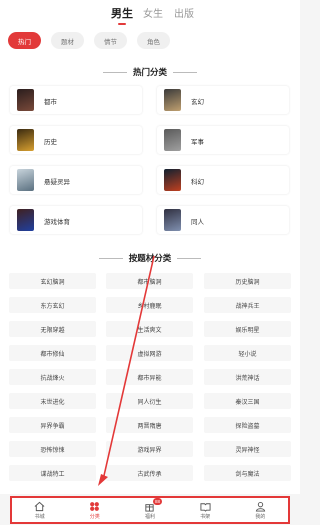  What do you see at coordinates (149, 449) in the screenshot?
I see `theme-tag: 游戏异界` at bounding box center [149, 449].